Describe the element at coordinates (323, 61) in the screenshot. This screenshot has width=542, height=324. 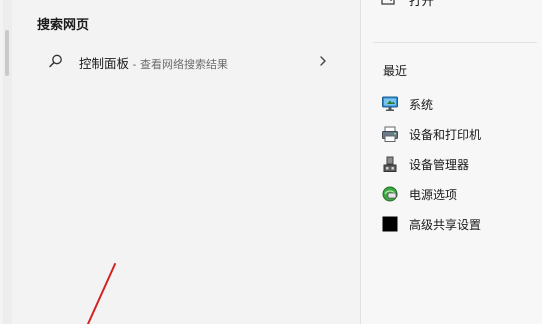
I see `chevron-right-icon` at that location.